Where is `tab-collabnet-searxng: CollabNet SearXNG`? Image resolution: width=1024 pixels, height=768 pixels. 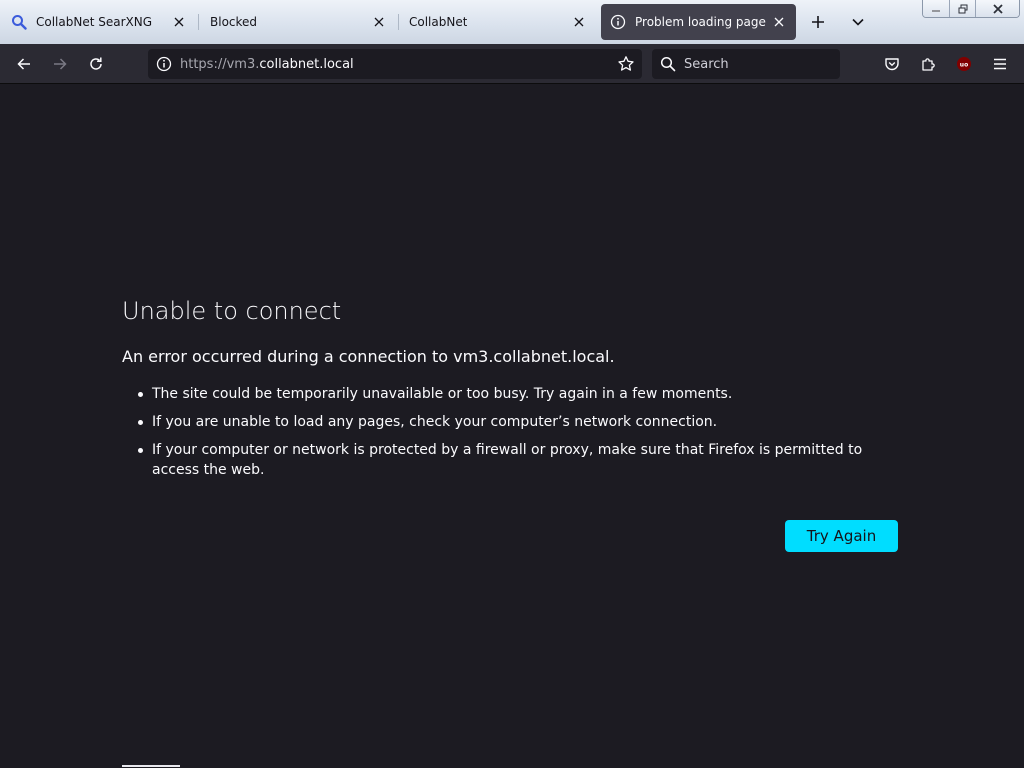
tab-collabnet-searxng: CollabNet SearXNG is located at coordinates (98, 22).